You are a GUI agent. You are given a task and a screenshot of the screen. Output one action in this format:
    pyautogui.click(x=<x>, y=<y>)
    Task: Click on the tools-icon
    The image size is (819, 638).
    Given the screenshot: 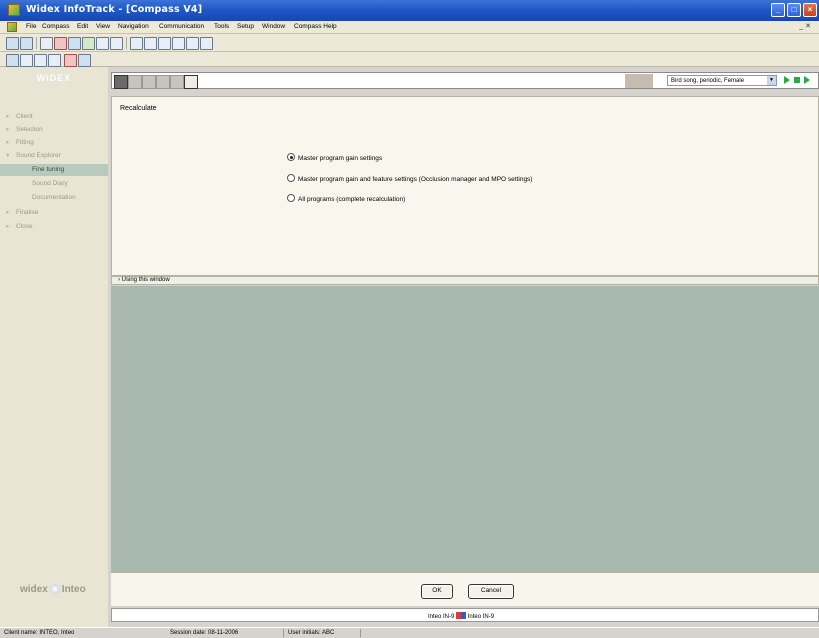 What is the action you would take?
    pyautogui.click(x=164, y=43)
    